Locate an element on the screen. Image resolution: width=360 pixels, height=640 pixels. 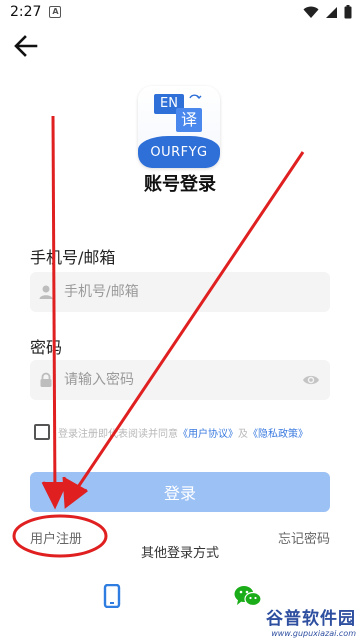
password-label: 密码 is located at coordinates (46, 347).